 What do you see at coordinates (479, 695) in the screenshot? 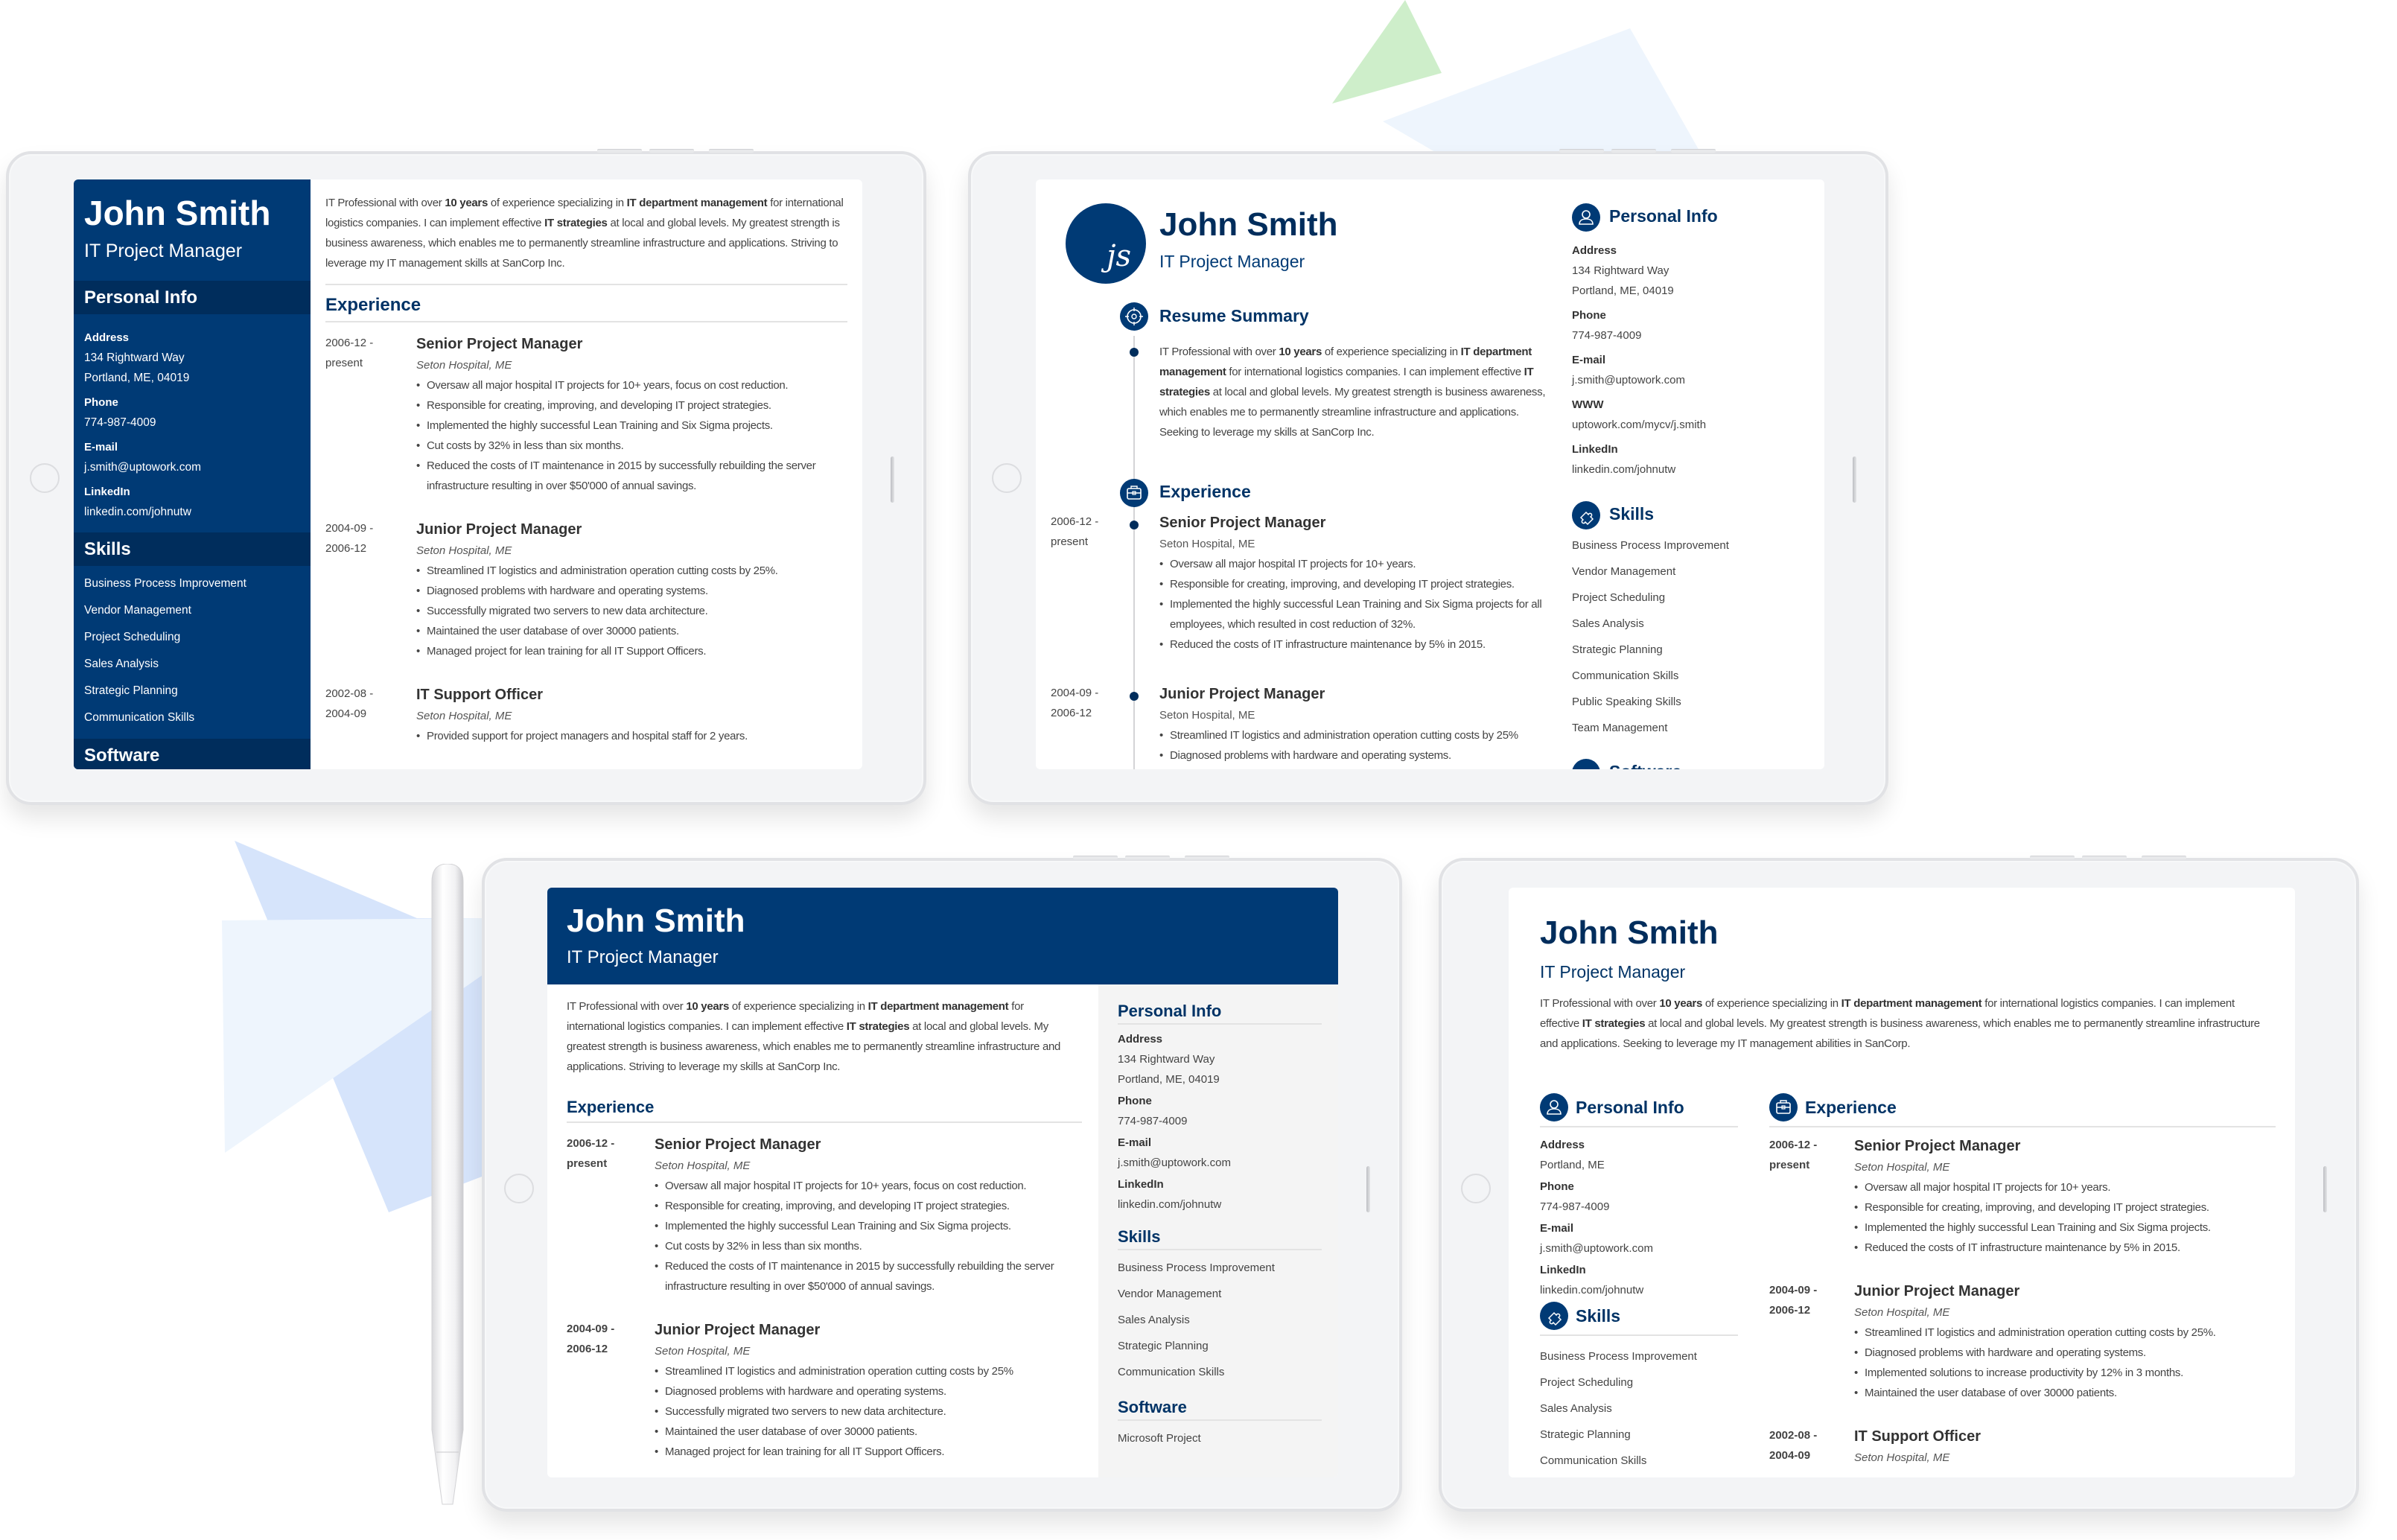
I see `job-title: IT Support Officer` at bounding box center [479, 695].